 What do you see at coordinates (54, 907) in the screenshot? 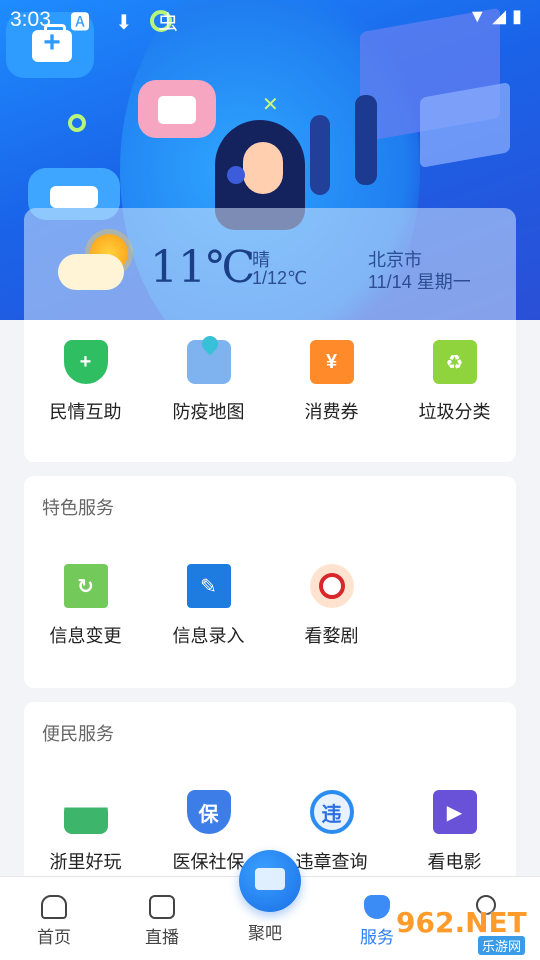
I see `home-icon` at bounding box center [54, 907].